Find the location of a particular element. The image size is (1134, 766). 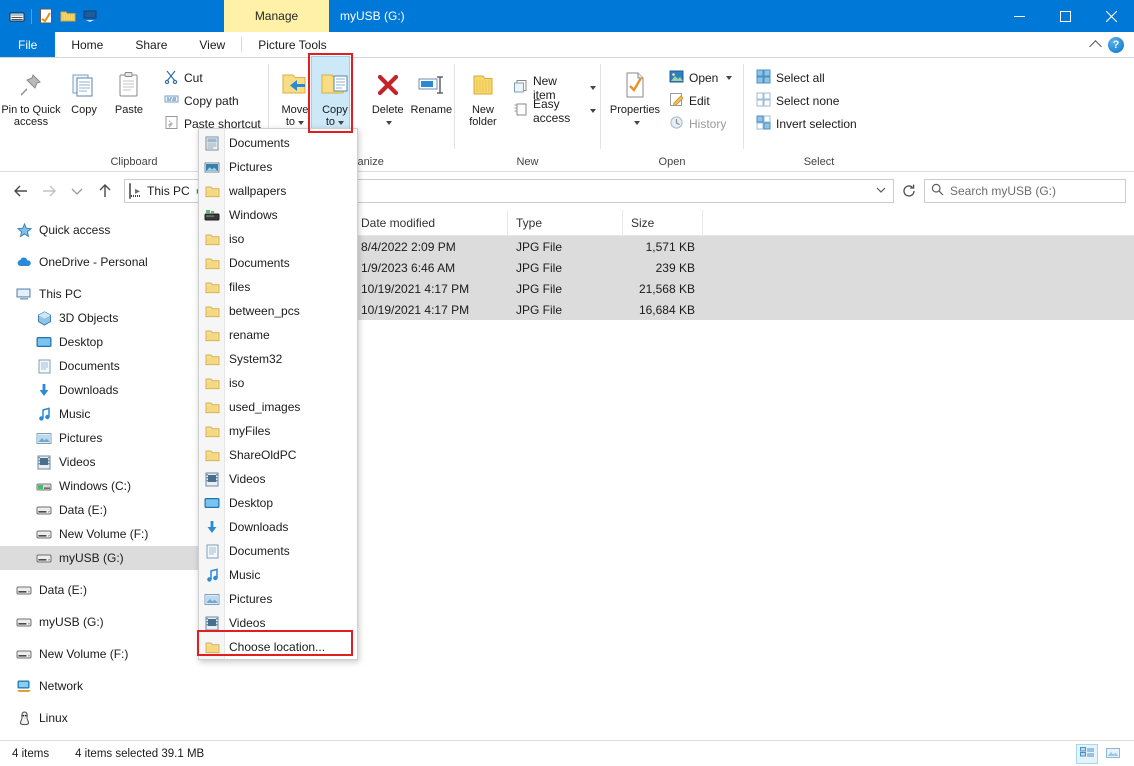

back-button is located at coordinates (21, 191).